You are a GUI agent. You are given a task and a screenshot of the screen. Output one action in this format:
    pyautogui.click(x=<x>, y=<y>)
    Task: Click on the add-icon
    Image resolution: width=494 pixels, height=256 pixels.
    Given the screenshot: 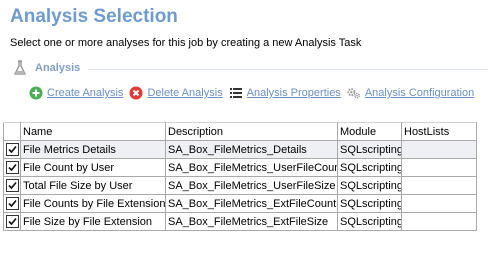 What is the action you would take?
    pyautogui.click(x=36, y=93)
    